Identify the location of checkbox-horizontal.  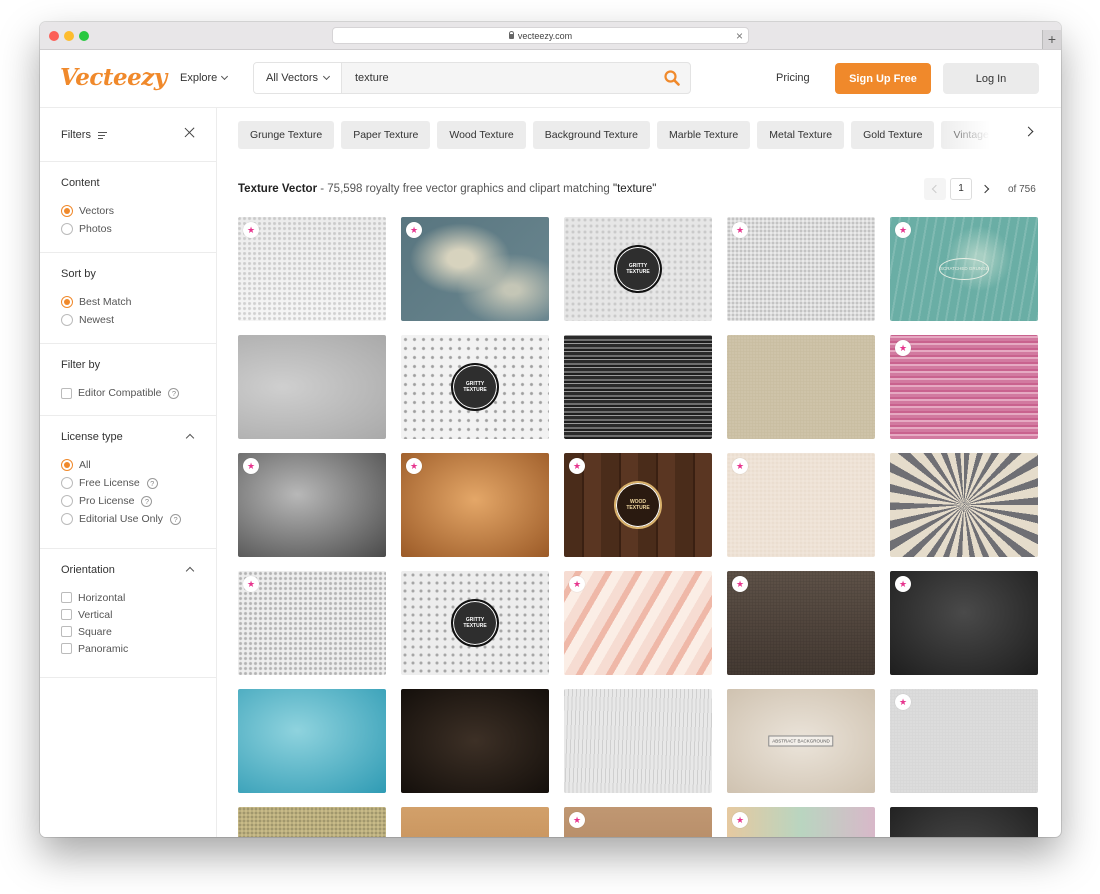
(66, 597).